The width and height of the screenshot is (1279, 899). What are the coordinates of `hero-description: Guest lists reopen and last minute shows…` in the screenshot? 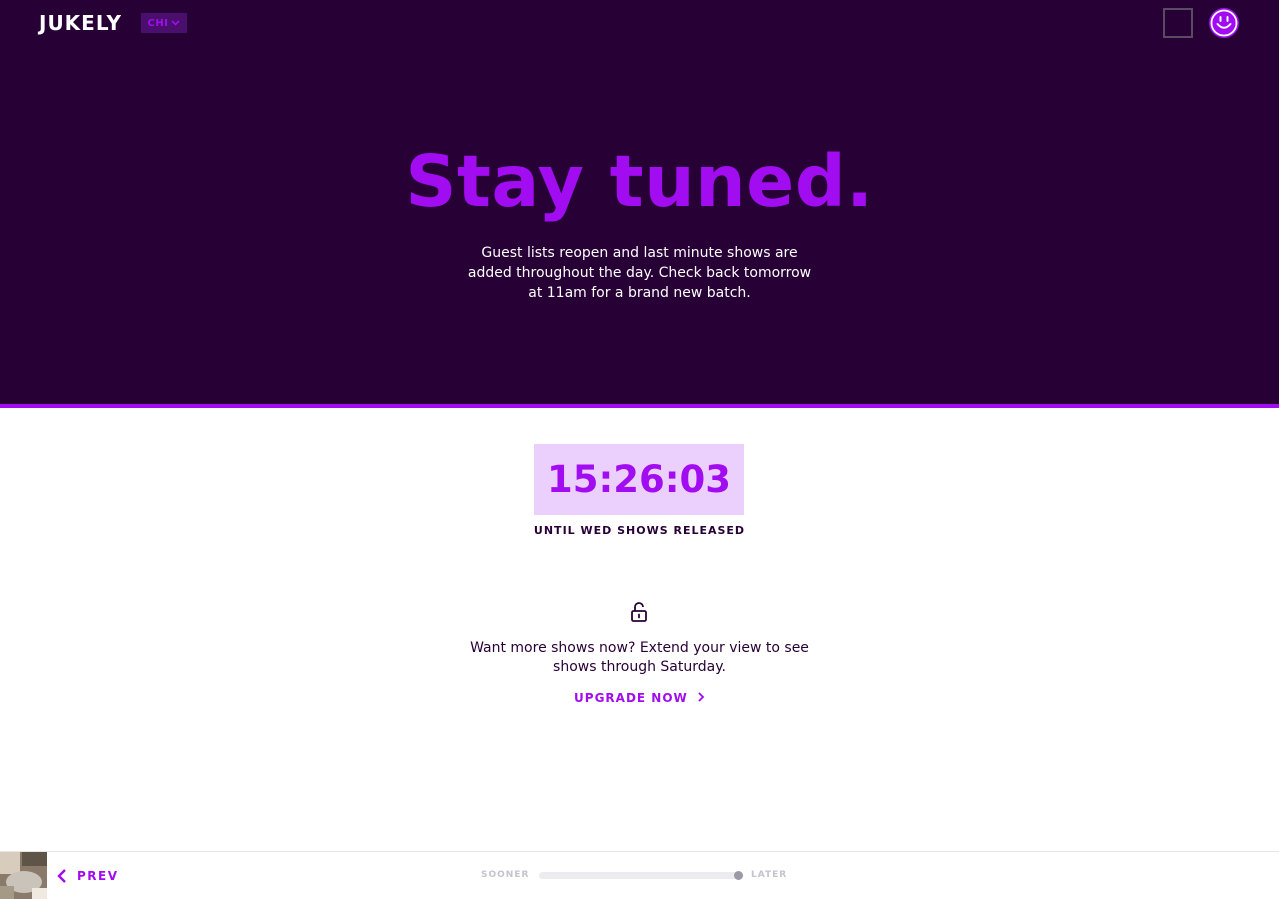 It's located at (639, 273).